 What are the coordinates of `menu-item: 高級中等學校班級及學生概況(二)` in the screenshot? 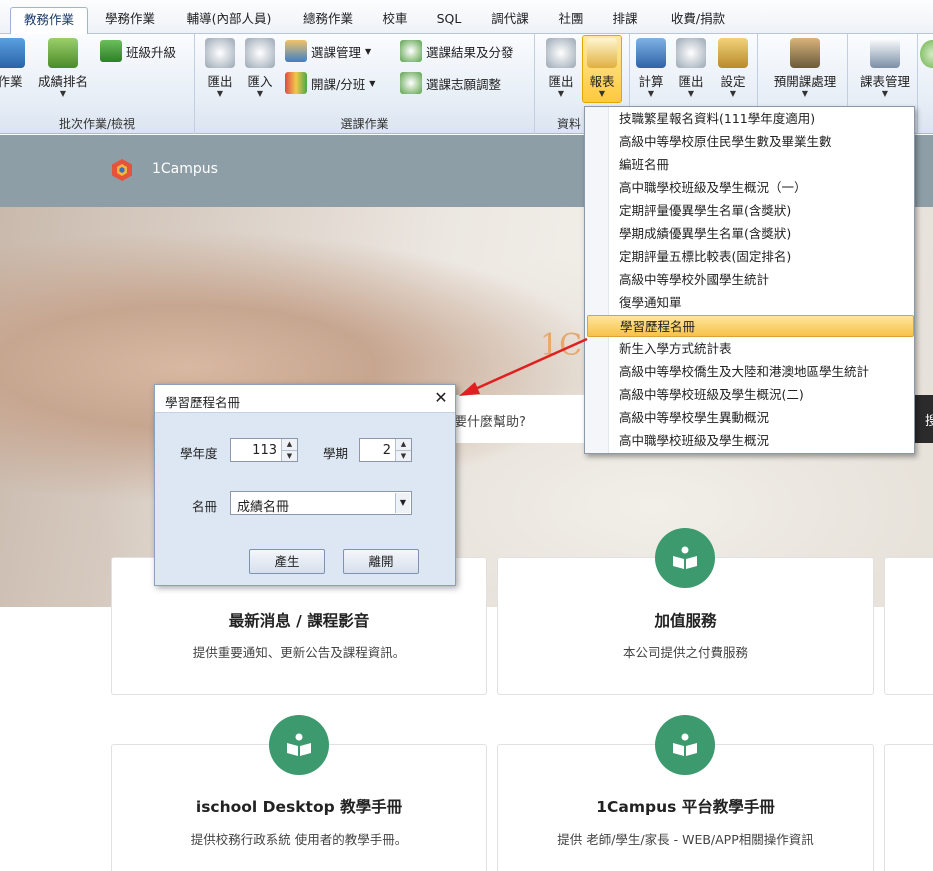 It's located at (750, 395).